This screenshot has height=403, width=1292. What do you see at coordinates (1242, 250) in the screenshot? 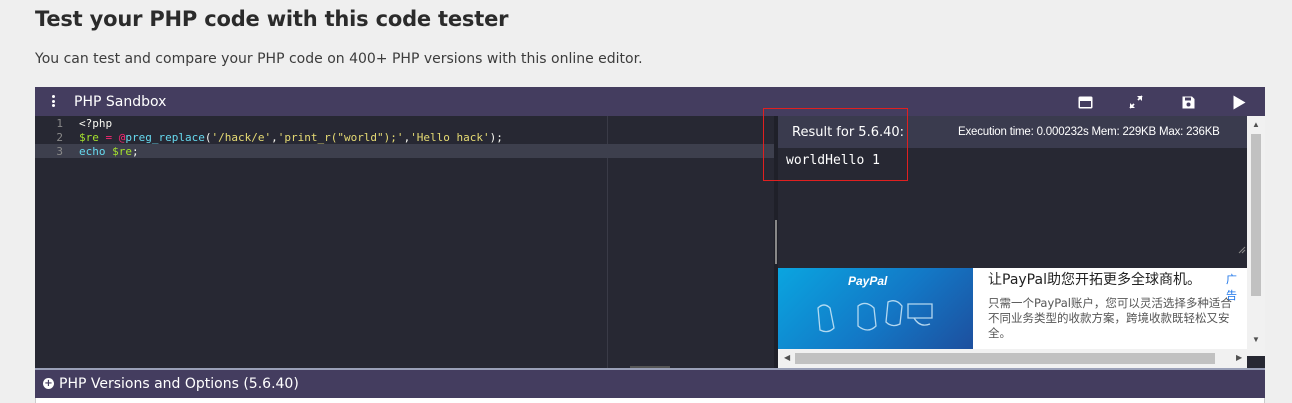
I see `resize-grip-icon` at bounding box center [1242, 250].